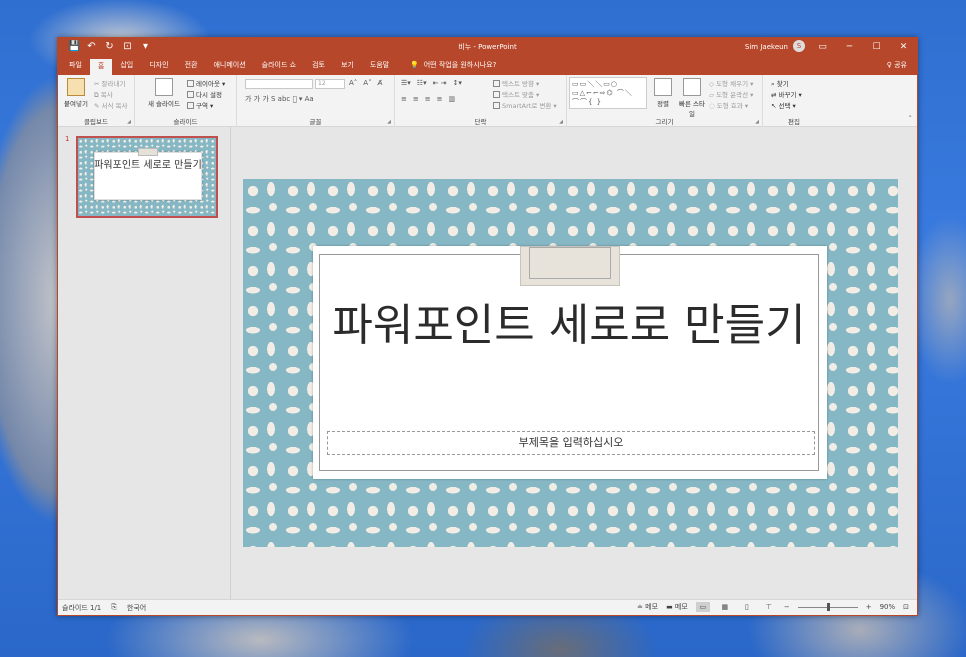 The image size is (966, 657). I want to click on find-button: ⌕ 찾기, so click(780, 83).